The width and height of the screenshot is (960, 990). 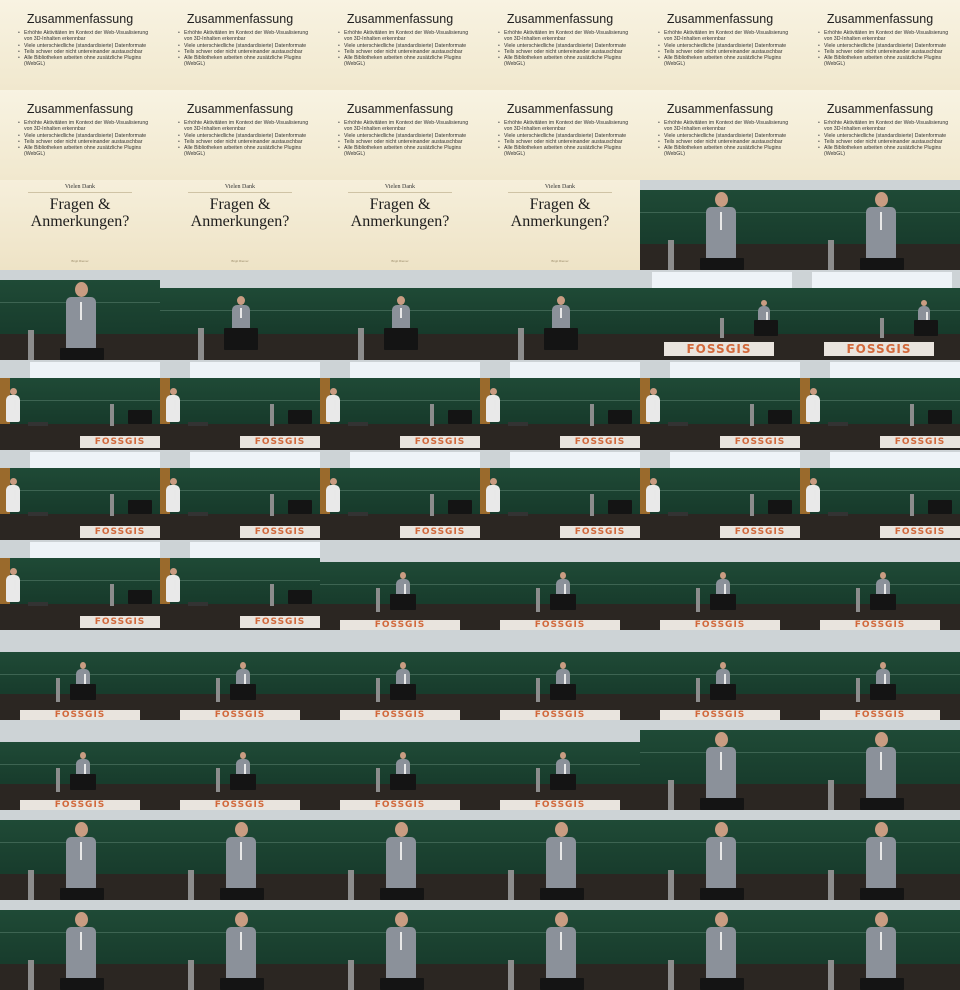 What do you see at coordinates (560, 187) in the screenshot?
I see `slide-header: Vielen Dank` at bounding box center [560, 187].